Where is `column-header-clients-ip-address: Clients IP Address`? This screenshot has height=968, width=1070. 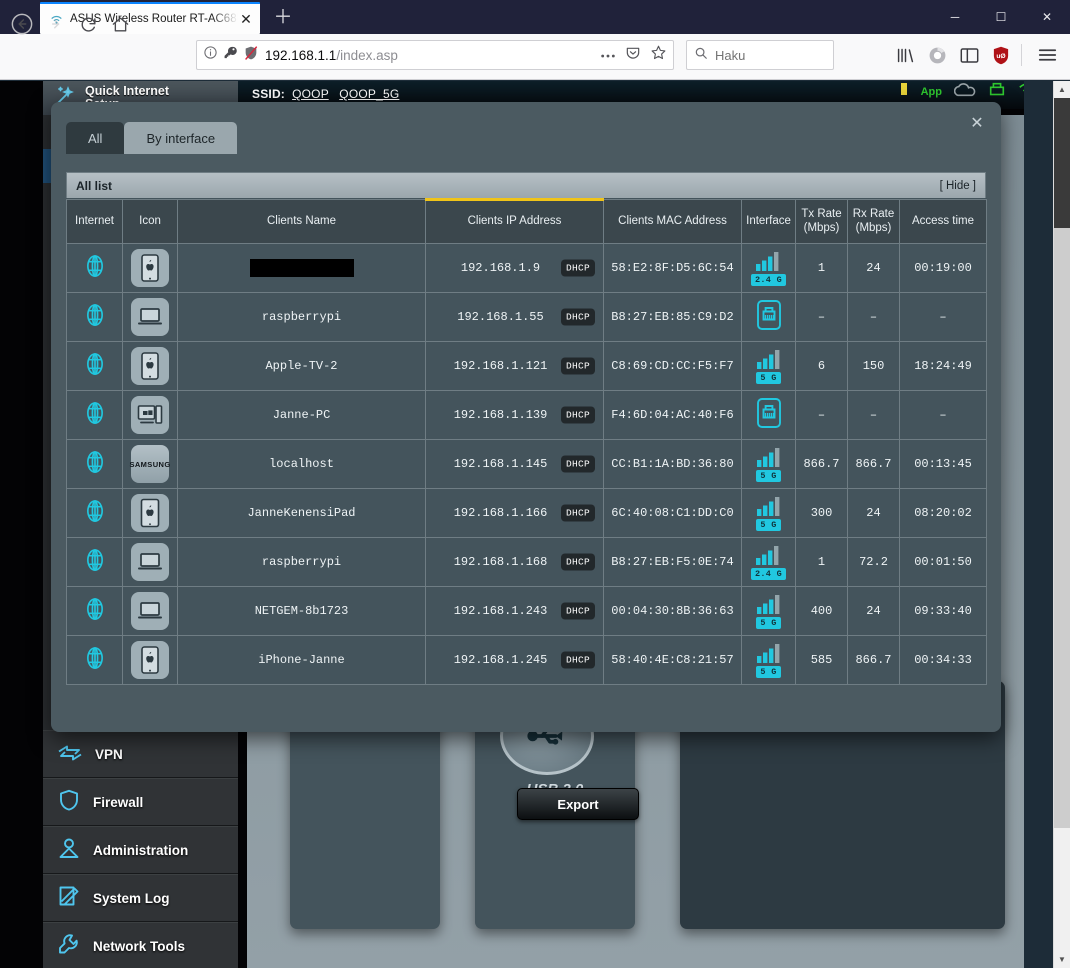
column-header-clients-ip-address: Clients IP Address is located at coordinates (514, 221).